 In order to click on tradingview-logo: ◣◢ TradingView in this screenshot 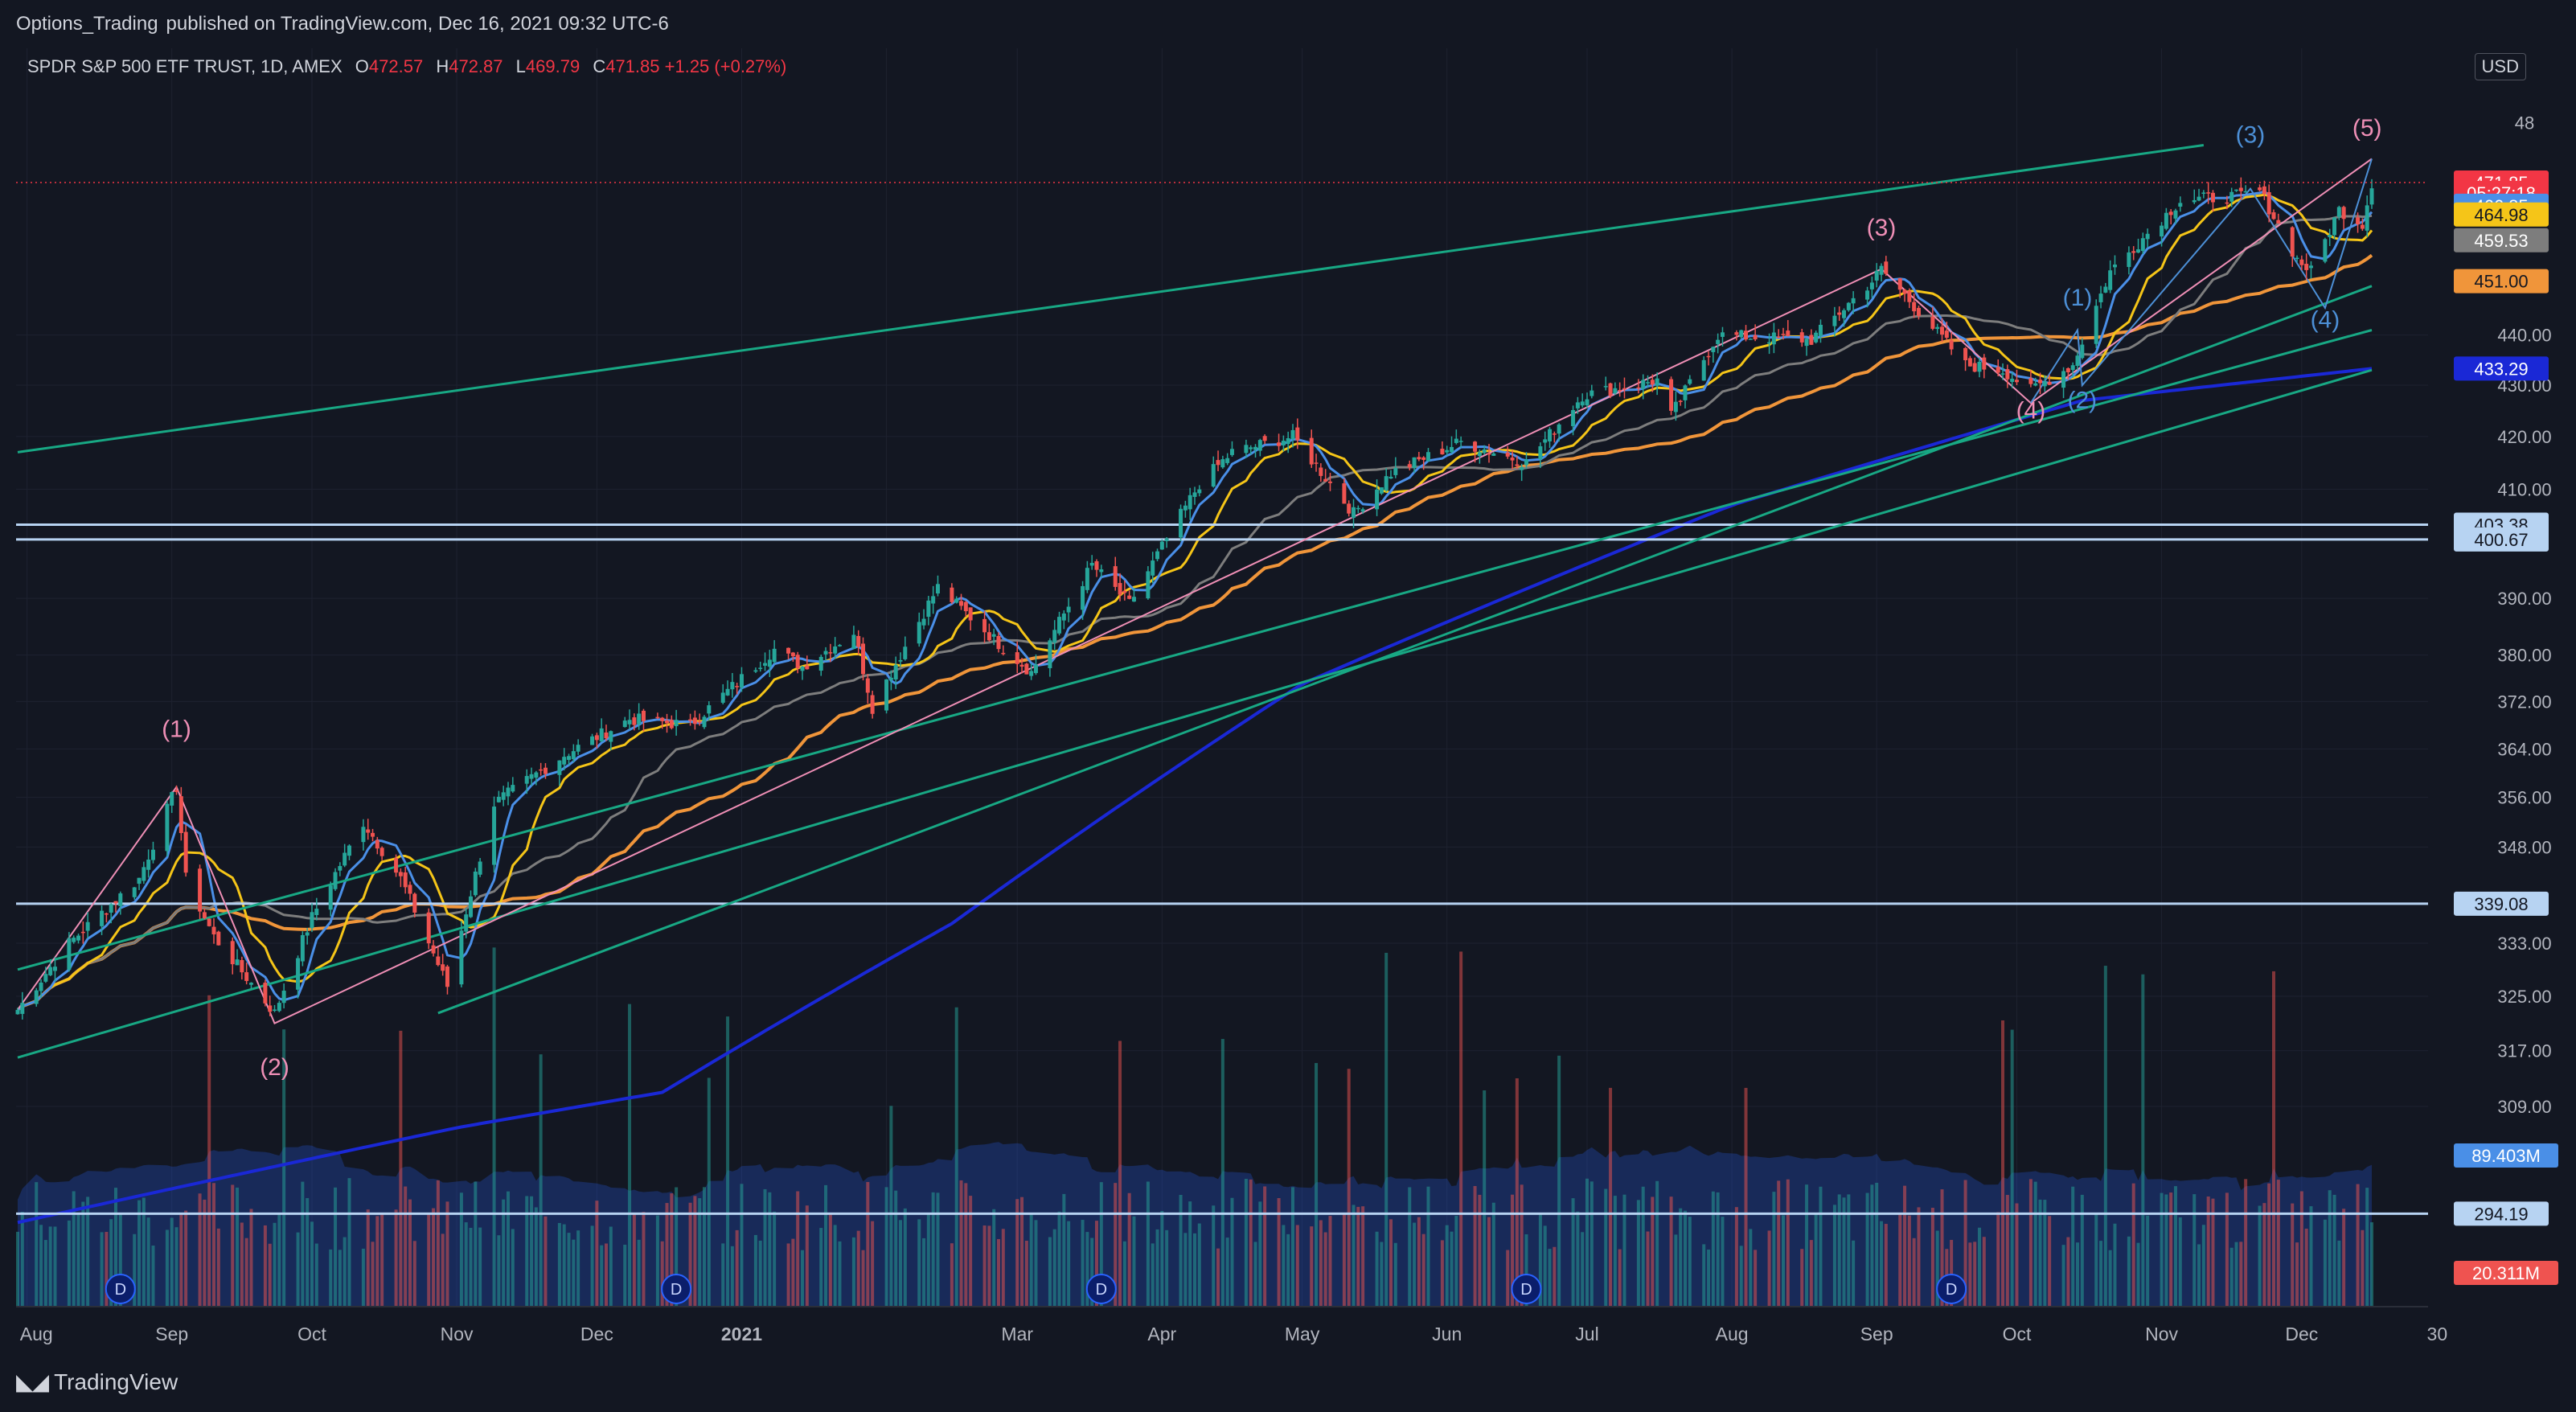, I will do `click(97, 1382)`.